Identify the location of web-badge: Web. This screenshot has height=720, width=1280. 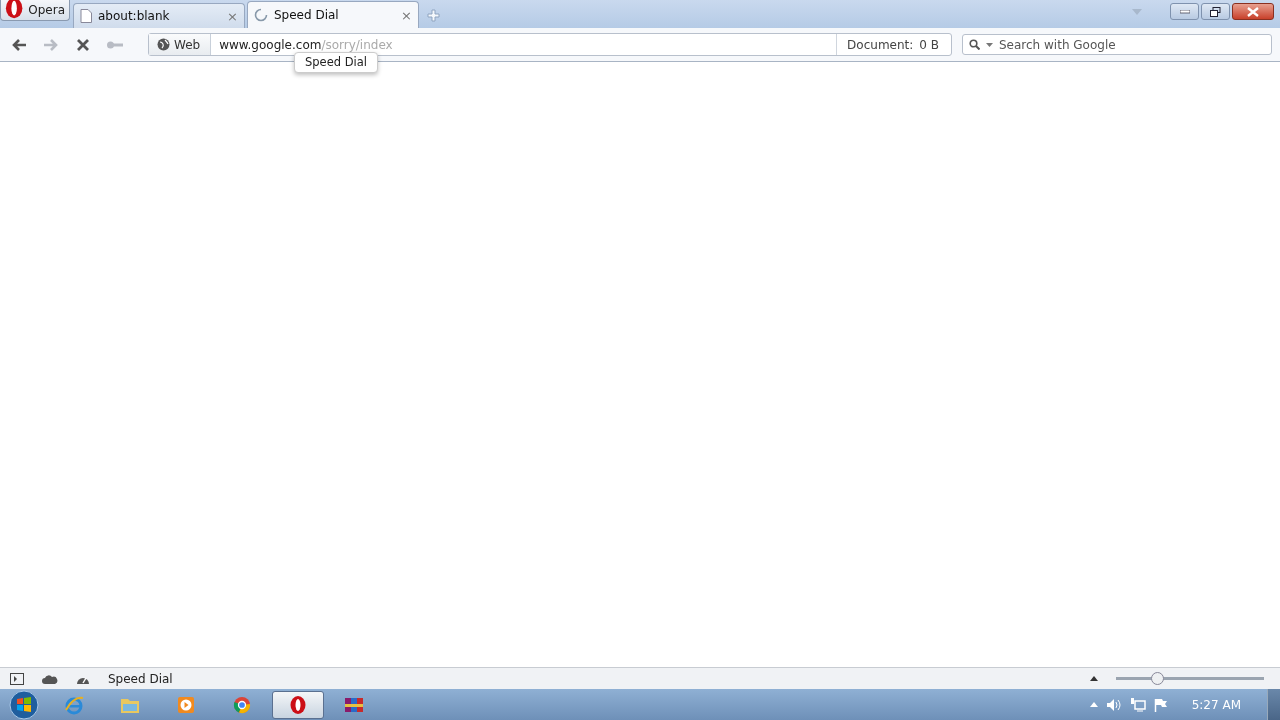
(180, 44).